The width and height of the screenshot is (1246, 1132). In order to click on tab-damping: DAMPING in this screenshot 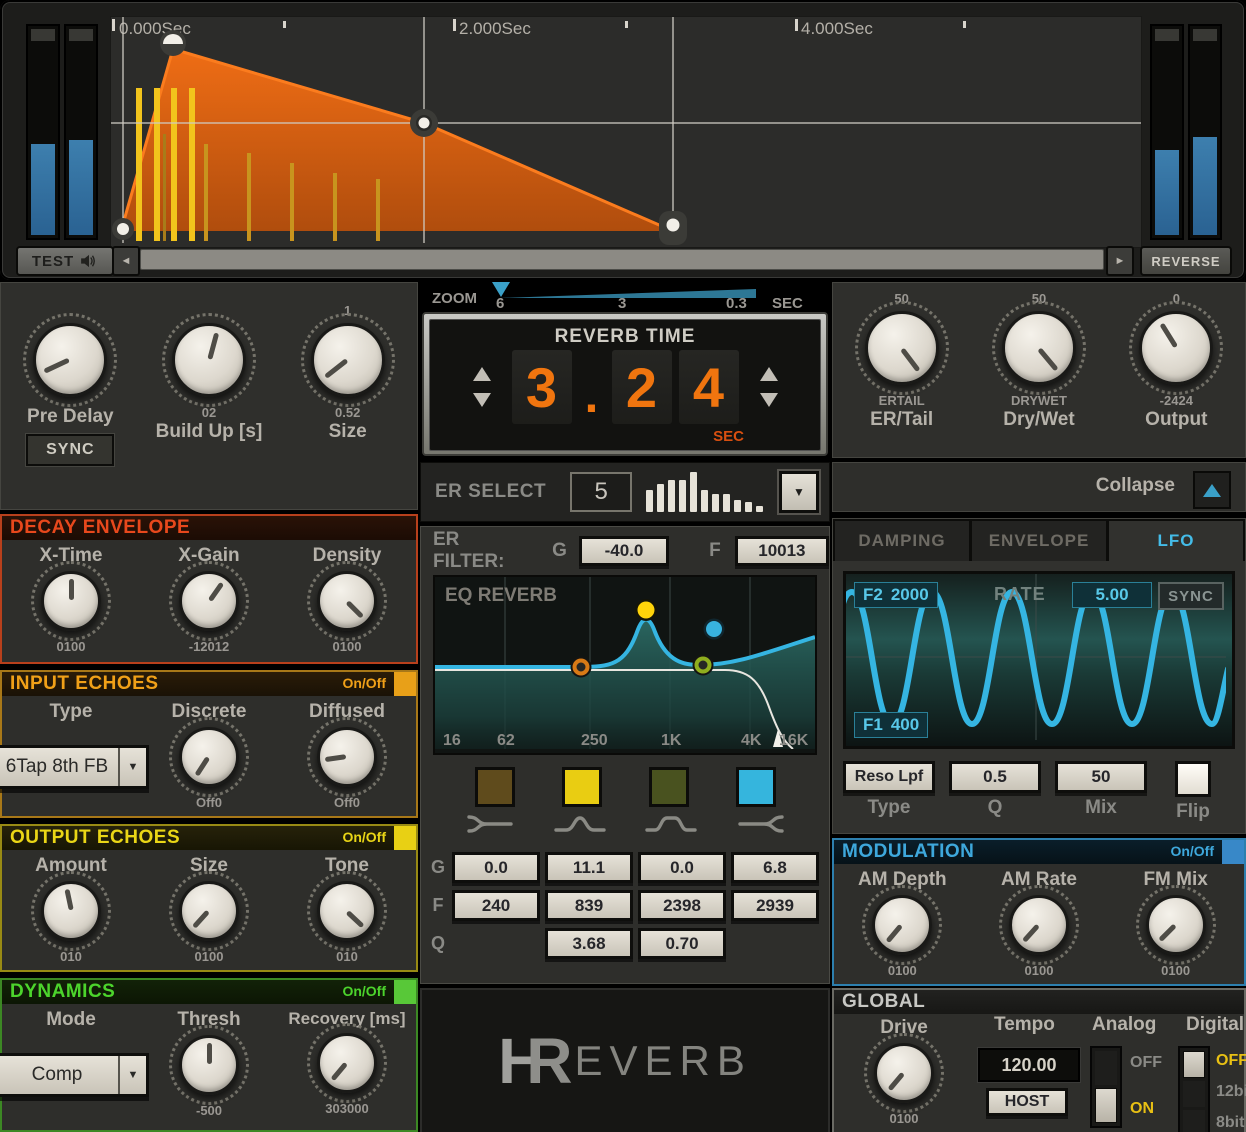, I will do `click(902, 541)`.